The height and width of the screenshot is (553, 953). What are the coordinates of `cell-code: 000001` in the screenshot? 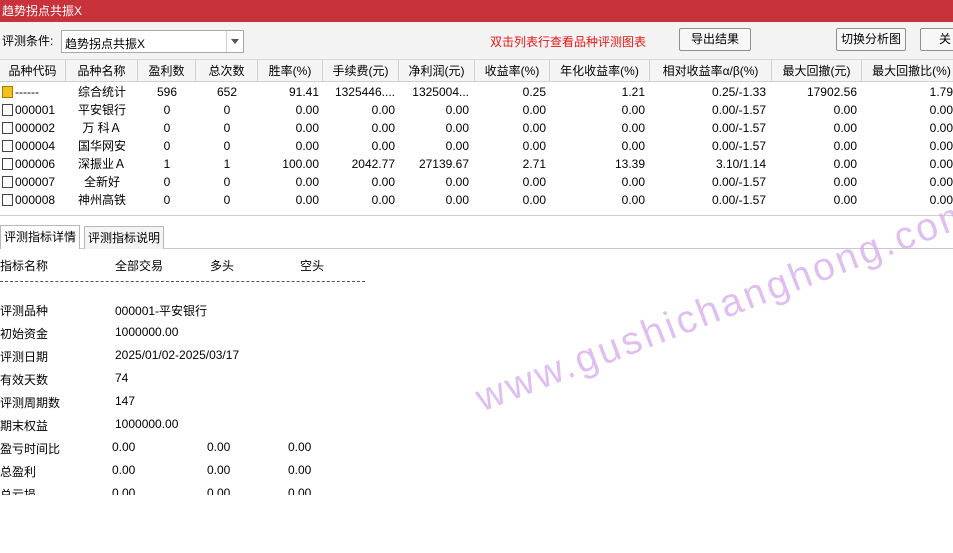 It's located at (35, 110).